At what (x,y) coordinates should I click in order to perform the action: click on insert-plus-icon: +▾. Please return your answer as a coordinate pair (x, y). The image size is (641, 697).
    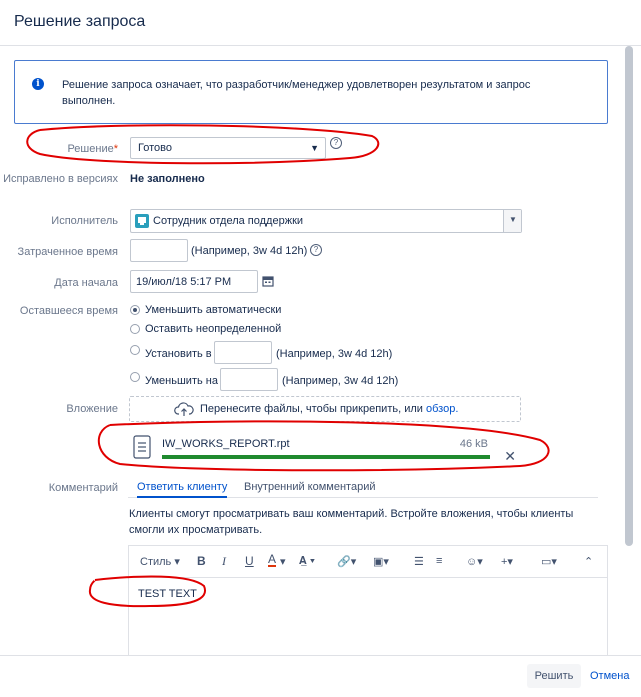
    Looking at the image, I should click on (507, 561).